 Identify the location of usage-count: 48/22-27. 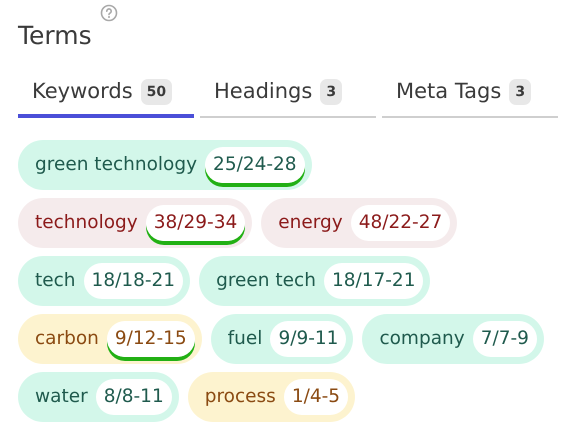
(400, 222).